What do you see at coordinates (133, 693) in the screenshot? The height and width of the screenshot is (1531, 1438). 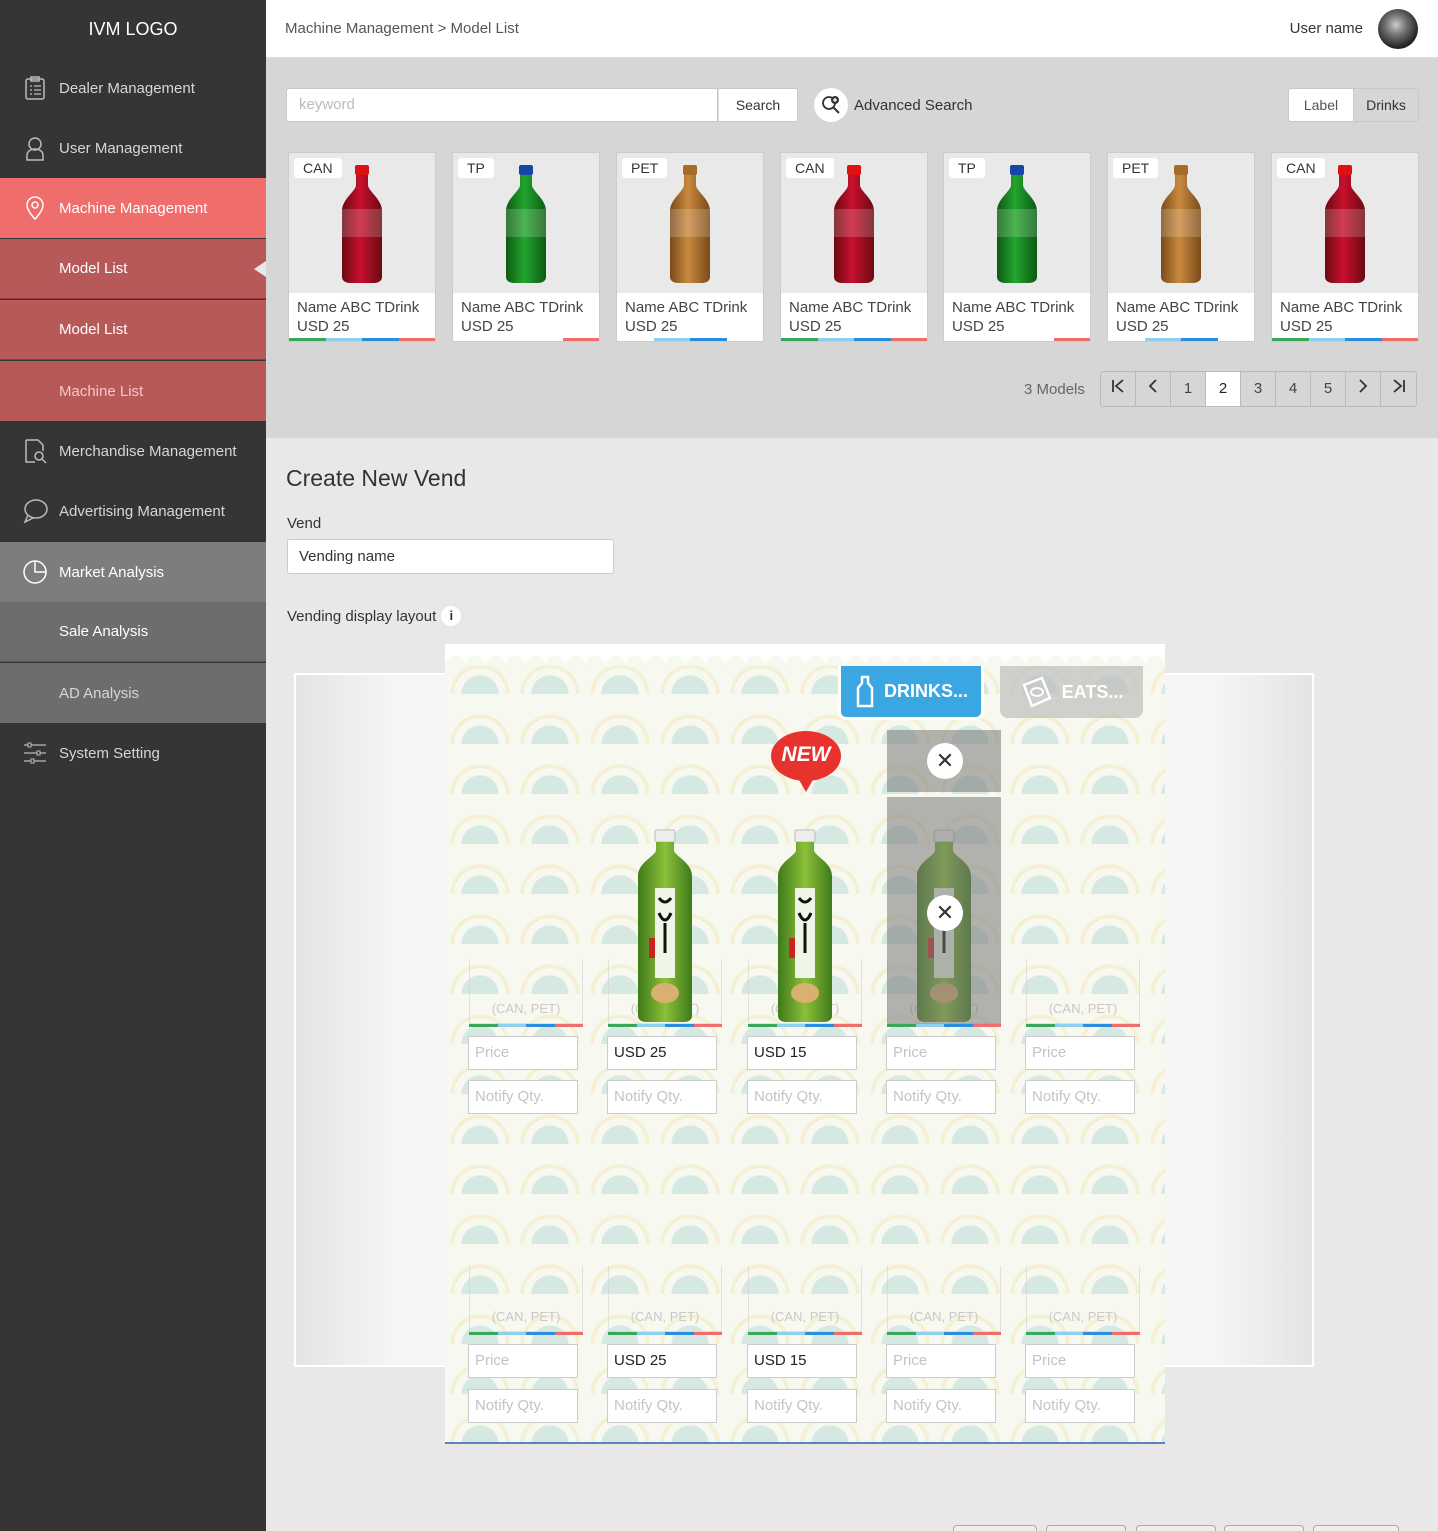 I see `sidebar-subitem-ad-analysis: AD Analysis` at bounding box center [133, 693].